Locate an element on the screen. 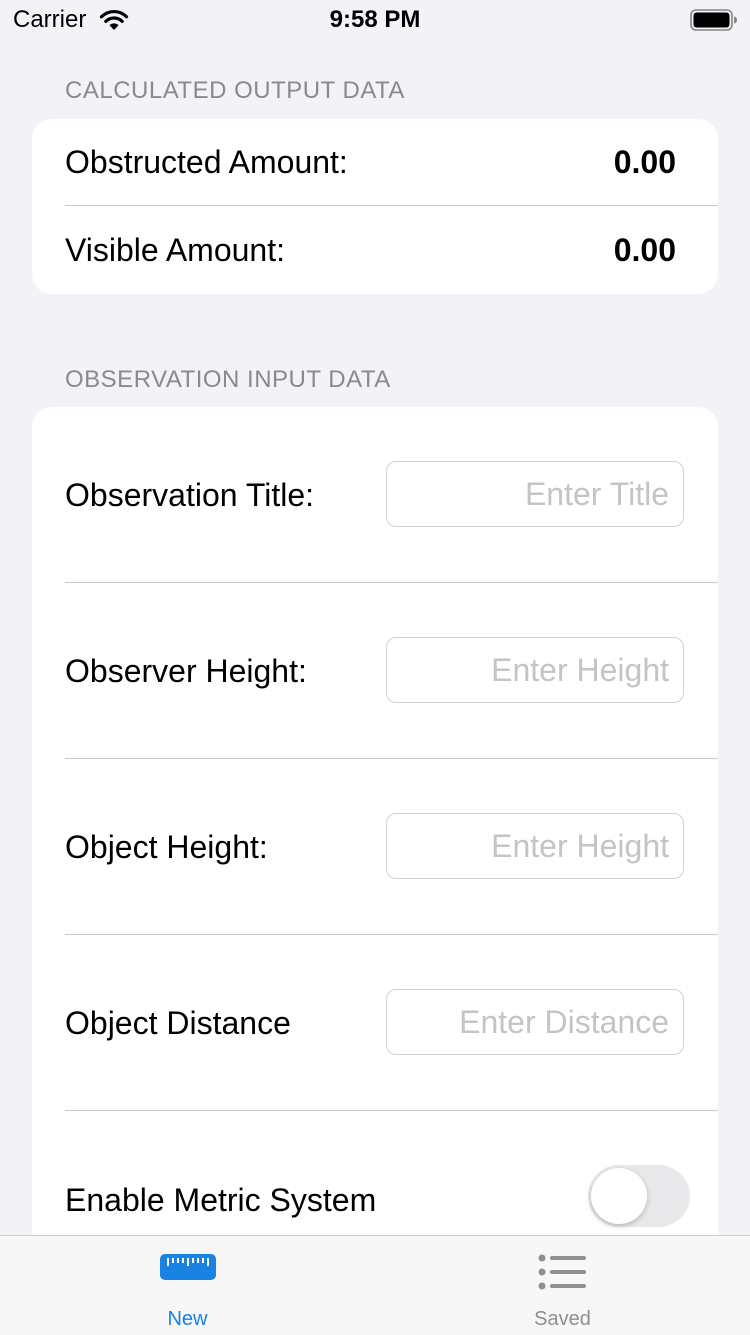 The image size is (750, 1335). visible-amount-value: 0.00 is located at coordinates (644, 250).